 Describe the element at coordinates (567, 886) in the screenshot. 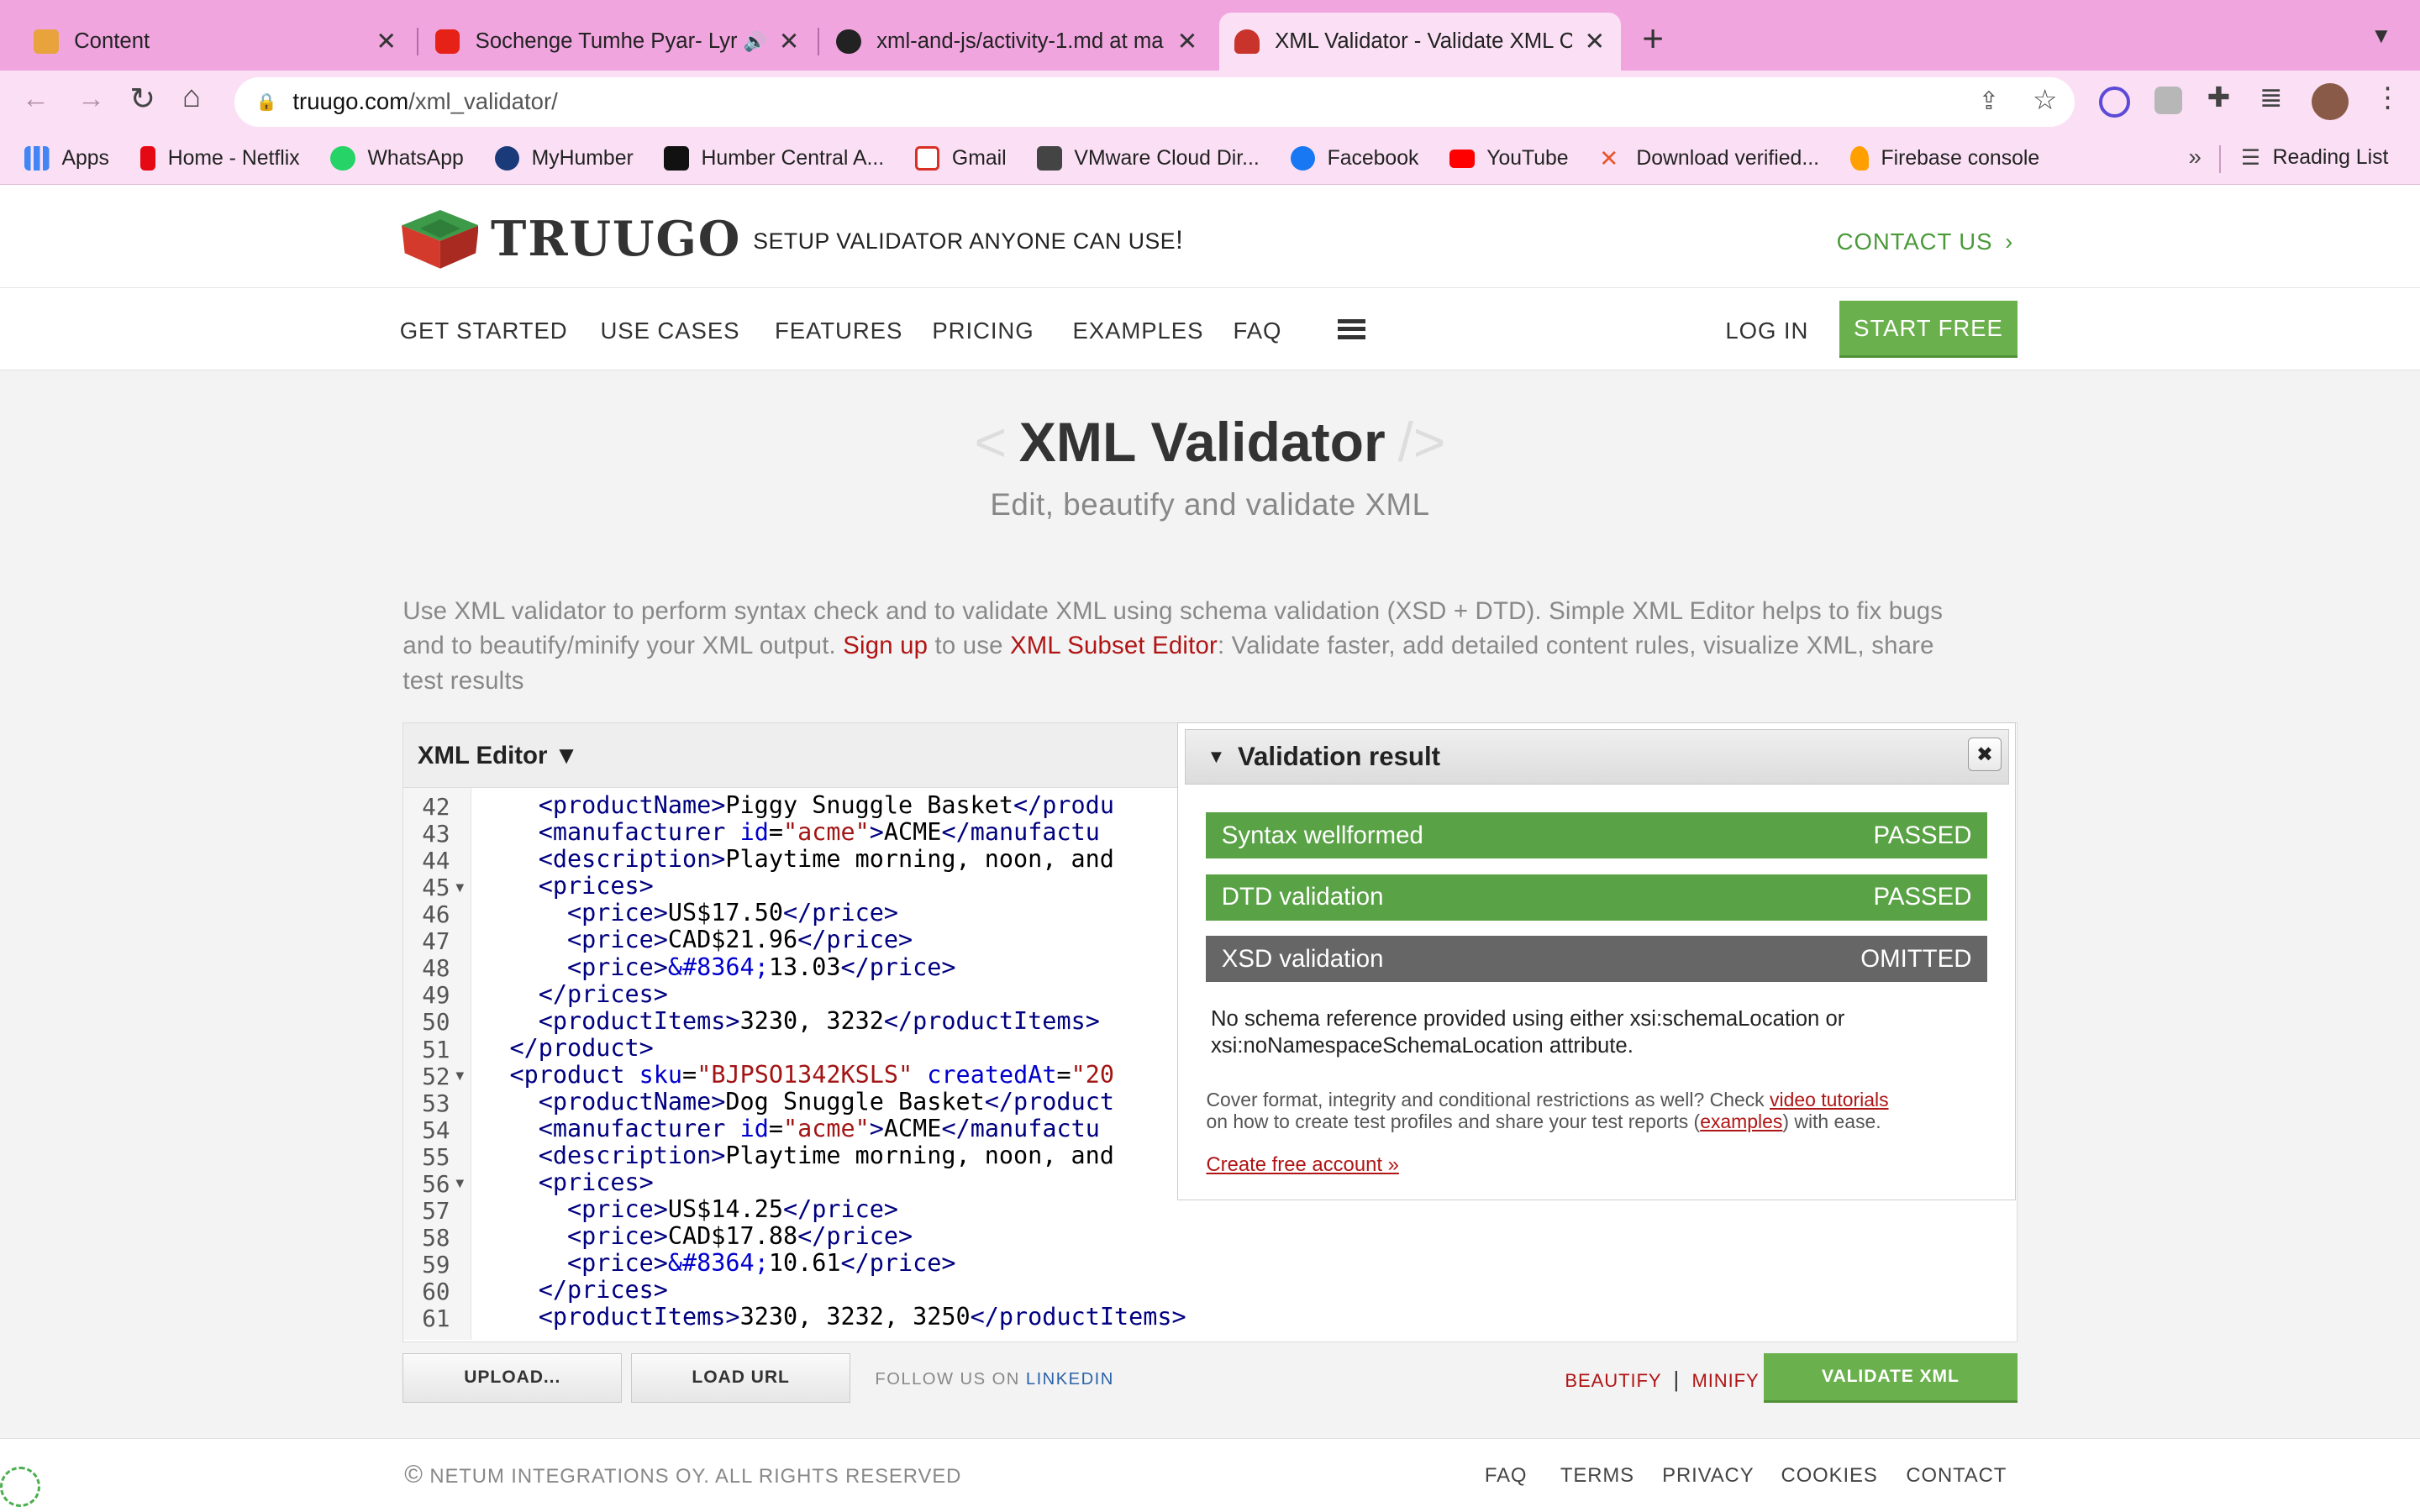

I see `code-token: <prices>` at that location.